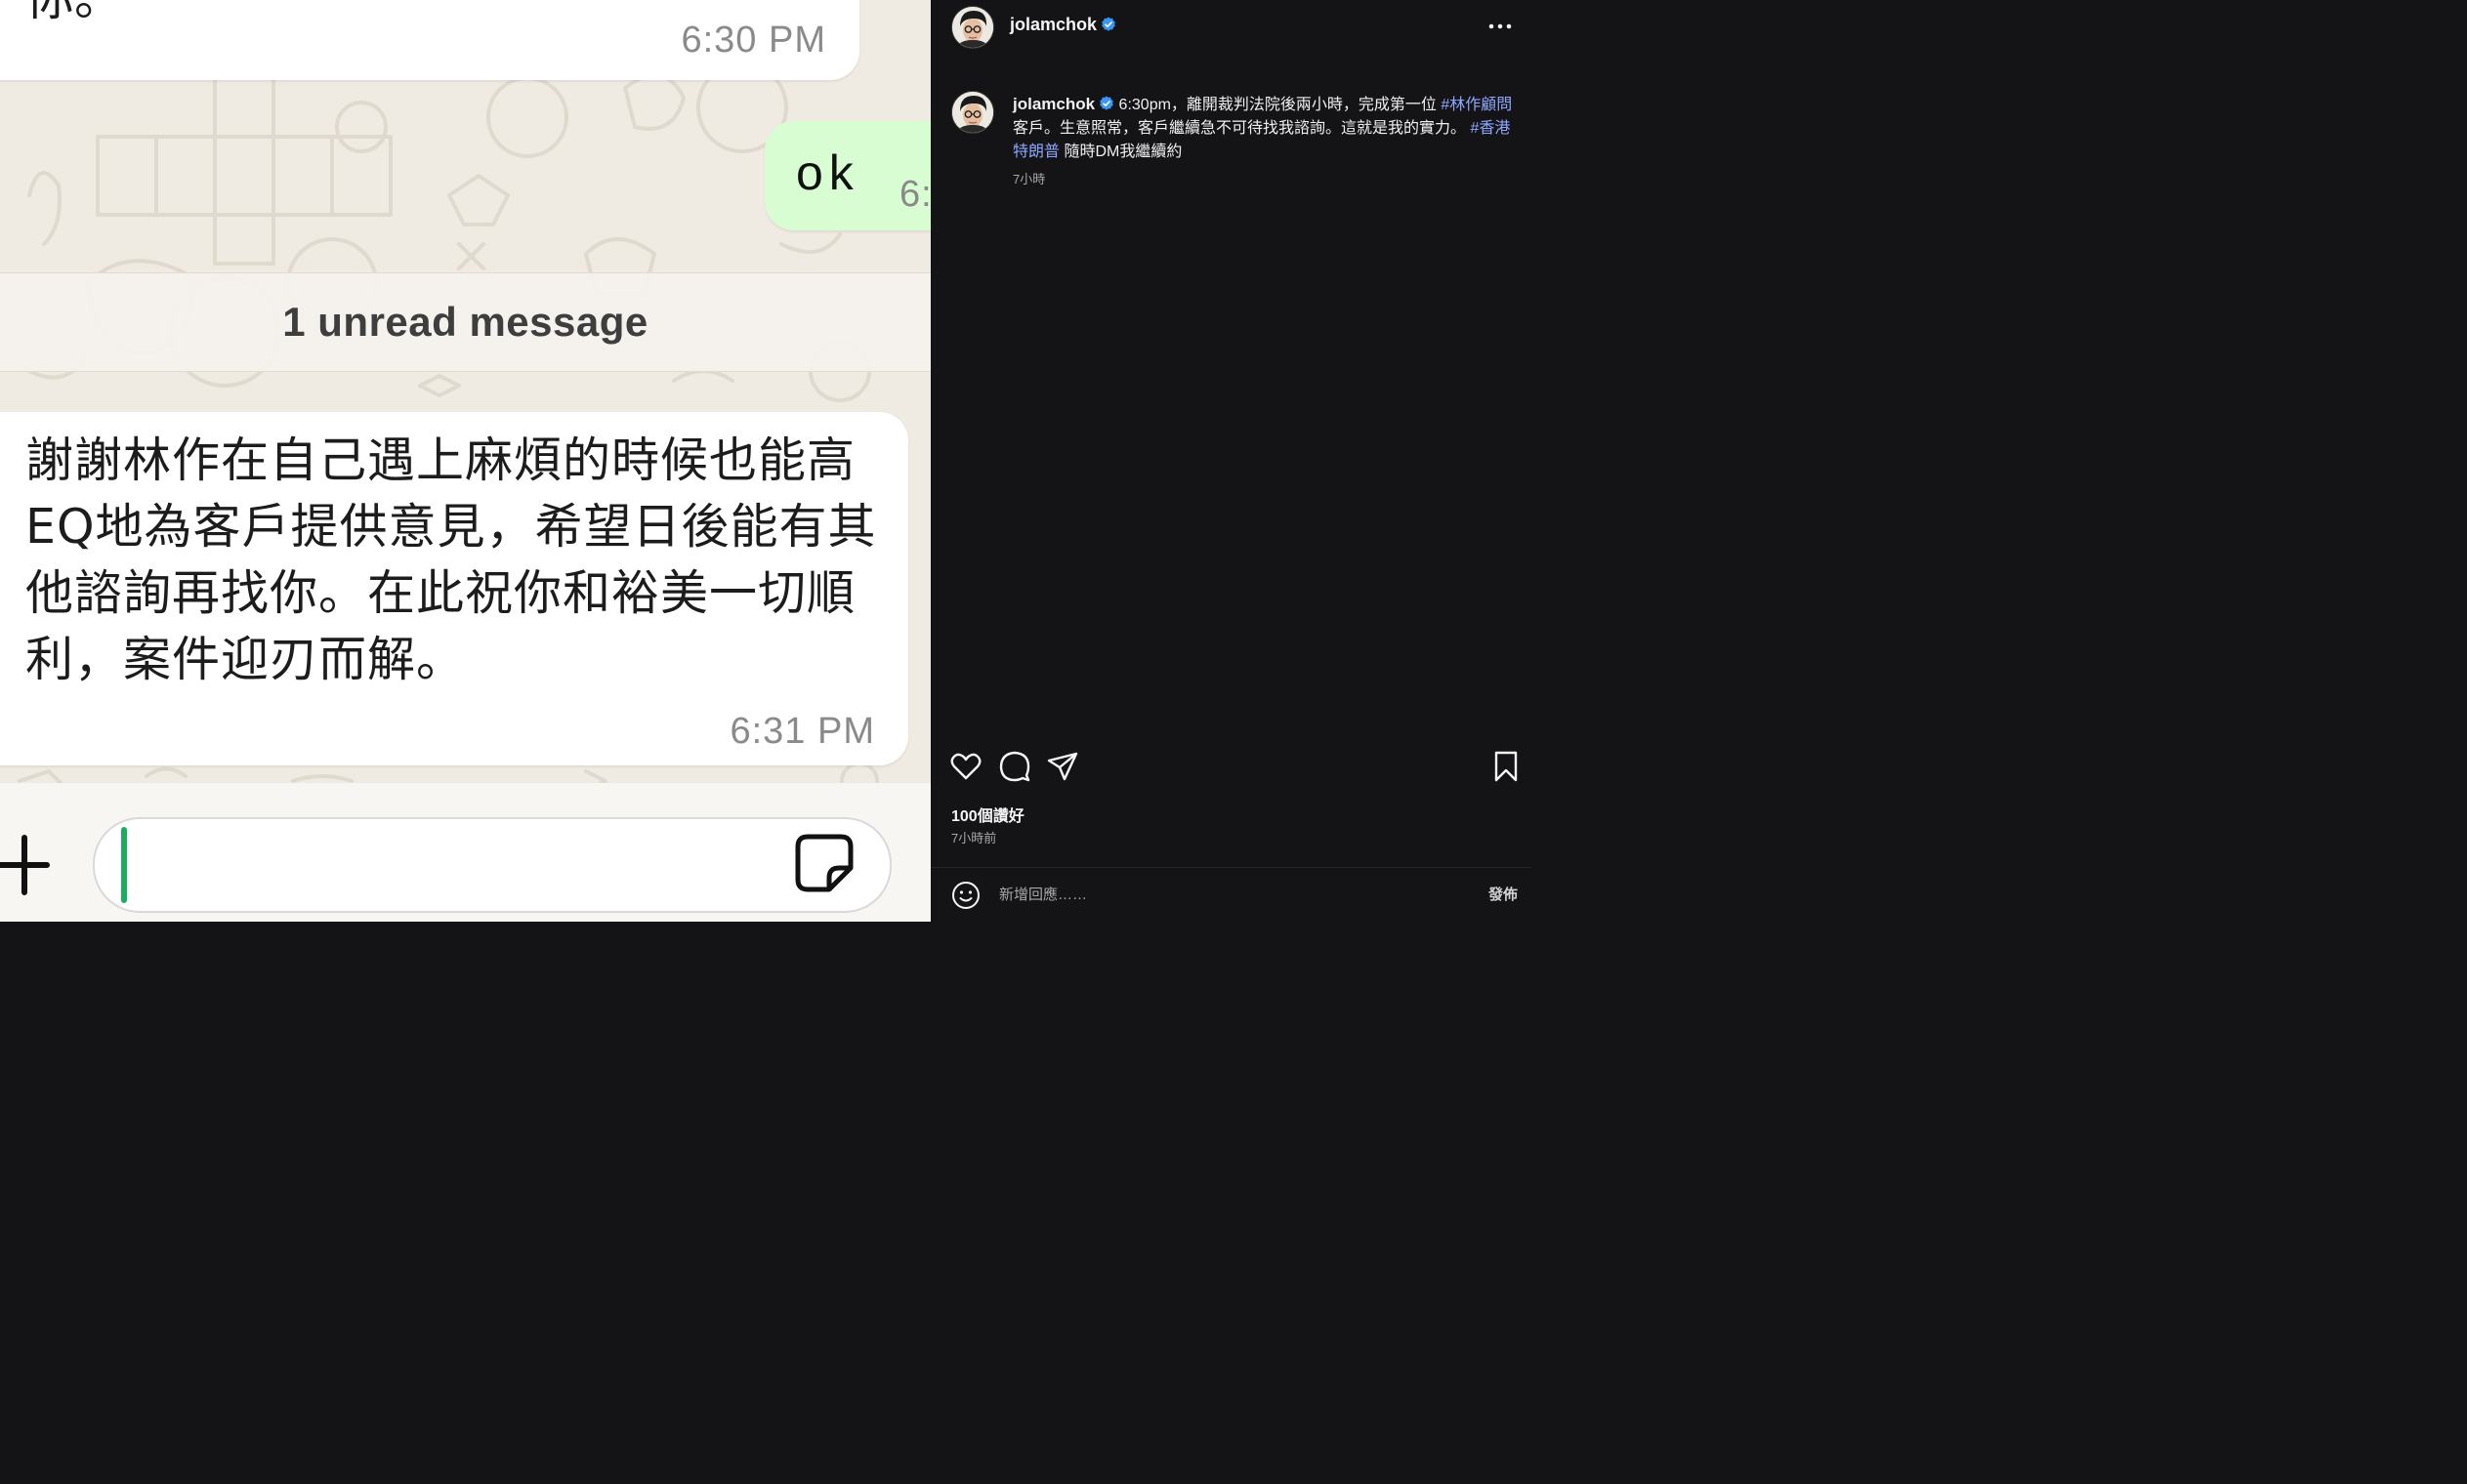  Describe the element at coordinates (1014, 767) in the screenshot. I see `comment-icon` at that location.